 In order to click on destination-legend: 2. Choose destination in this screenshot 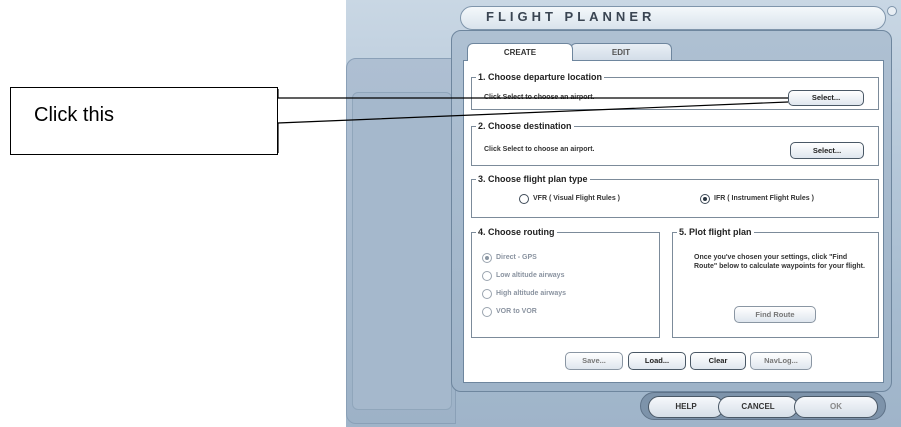, I will do `click(525, 126)`.